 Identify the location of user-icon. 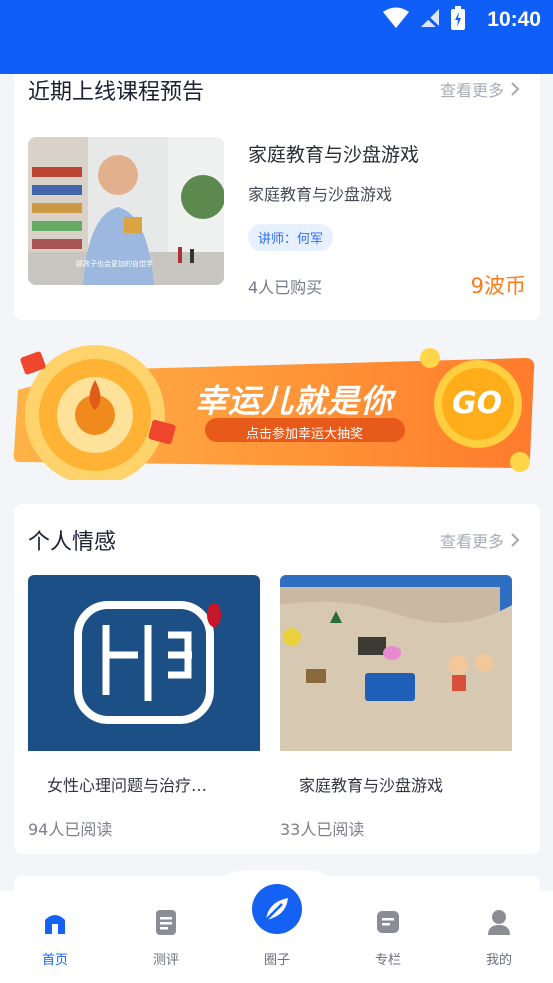
(499, 922).